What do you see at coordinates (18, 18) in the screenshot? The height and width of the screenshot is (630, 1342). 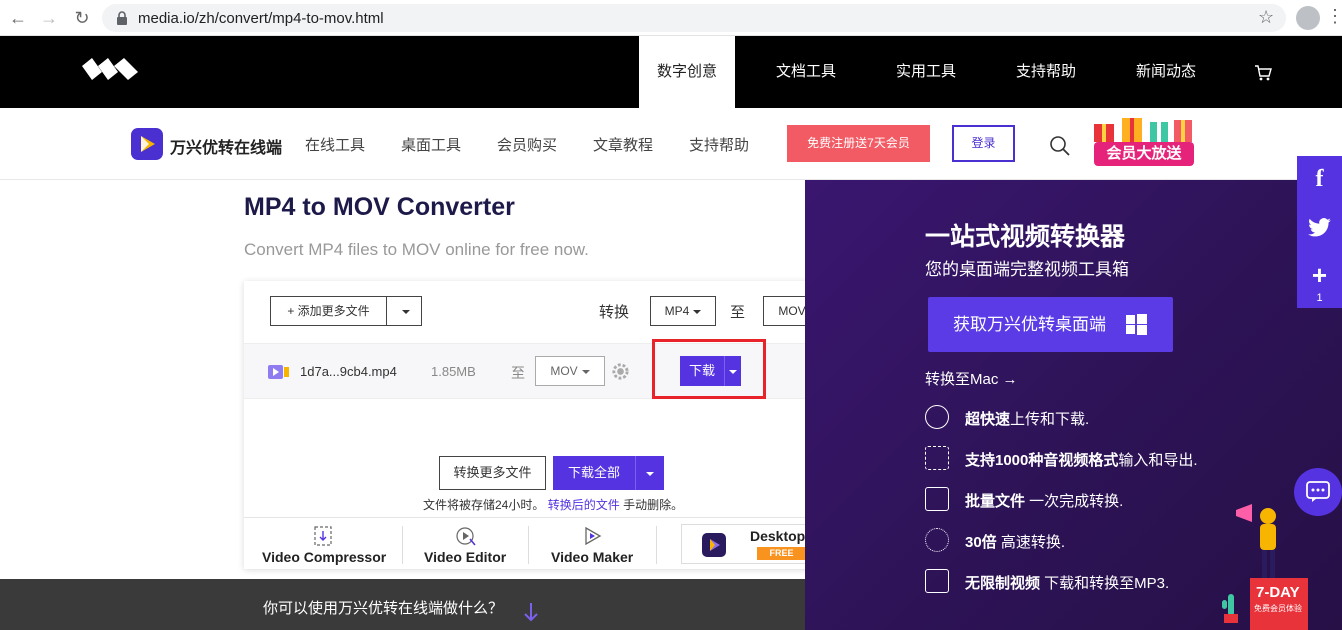 I see `back-icon: ←` at bounding box center [18, 18].